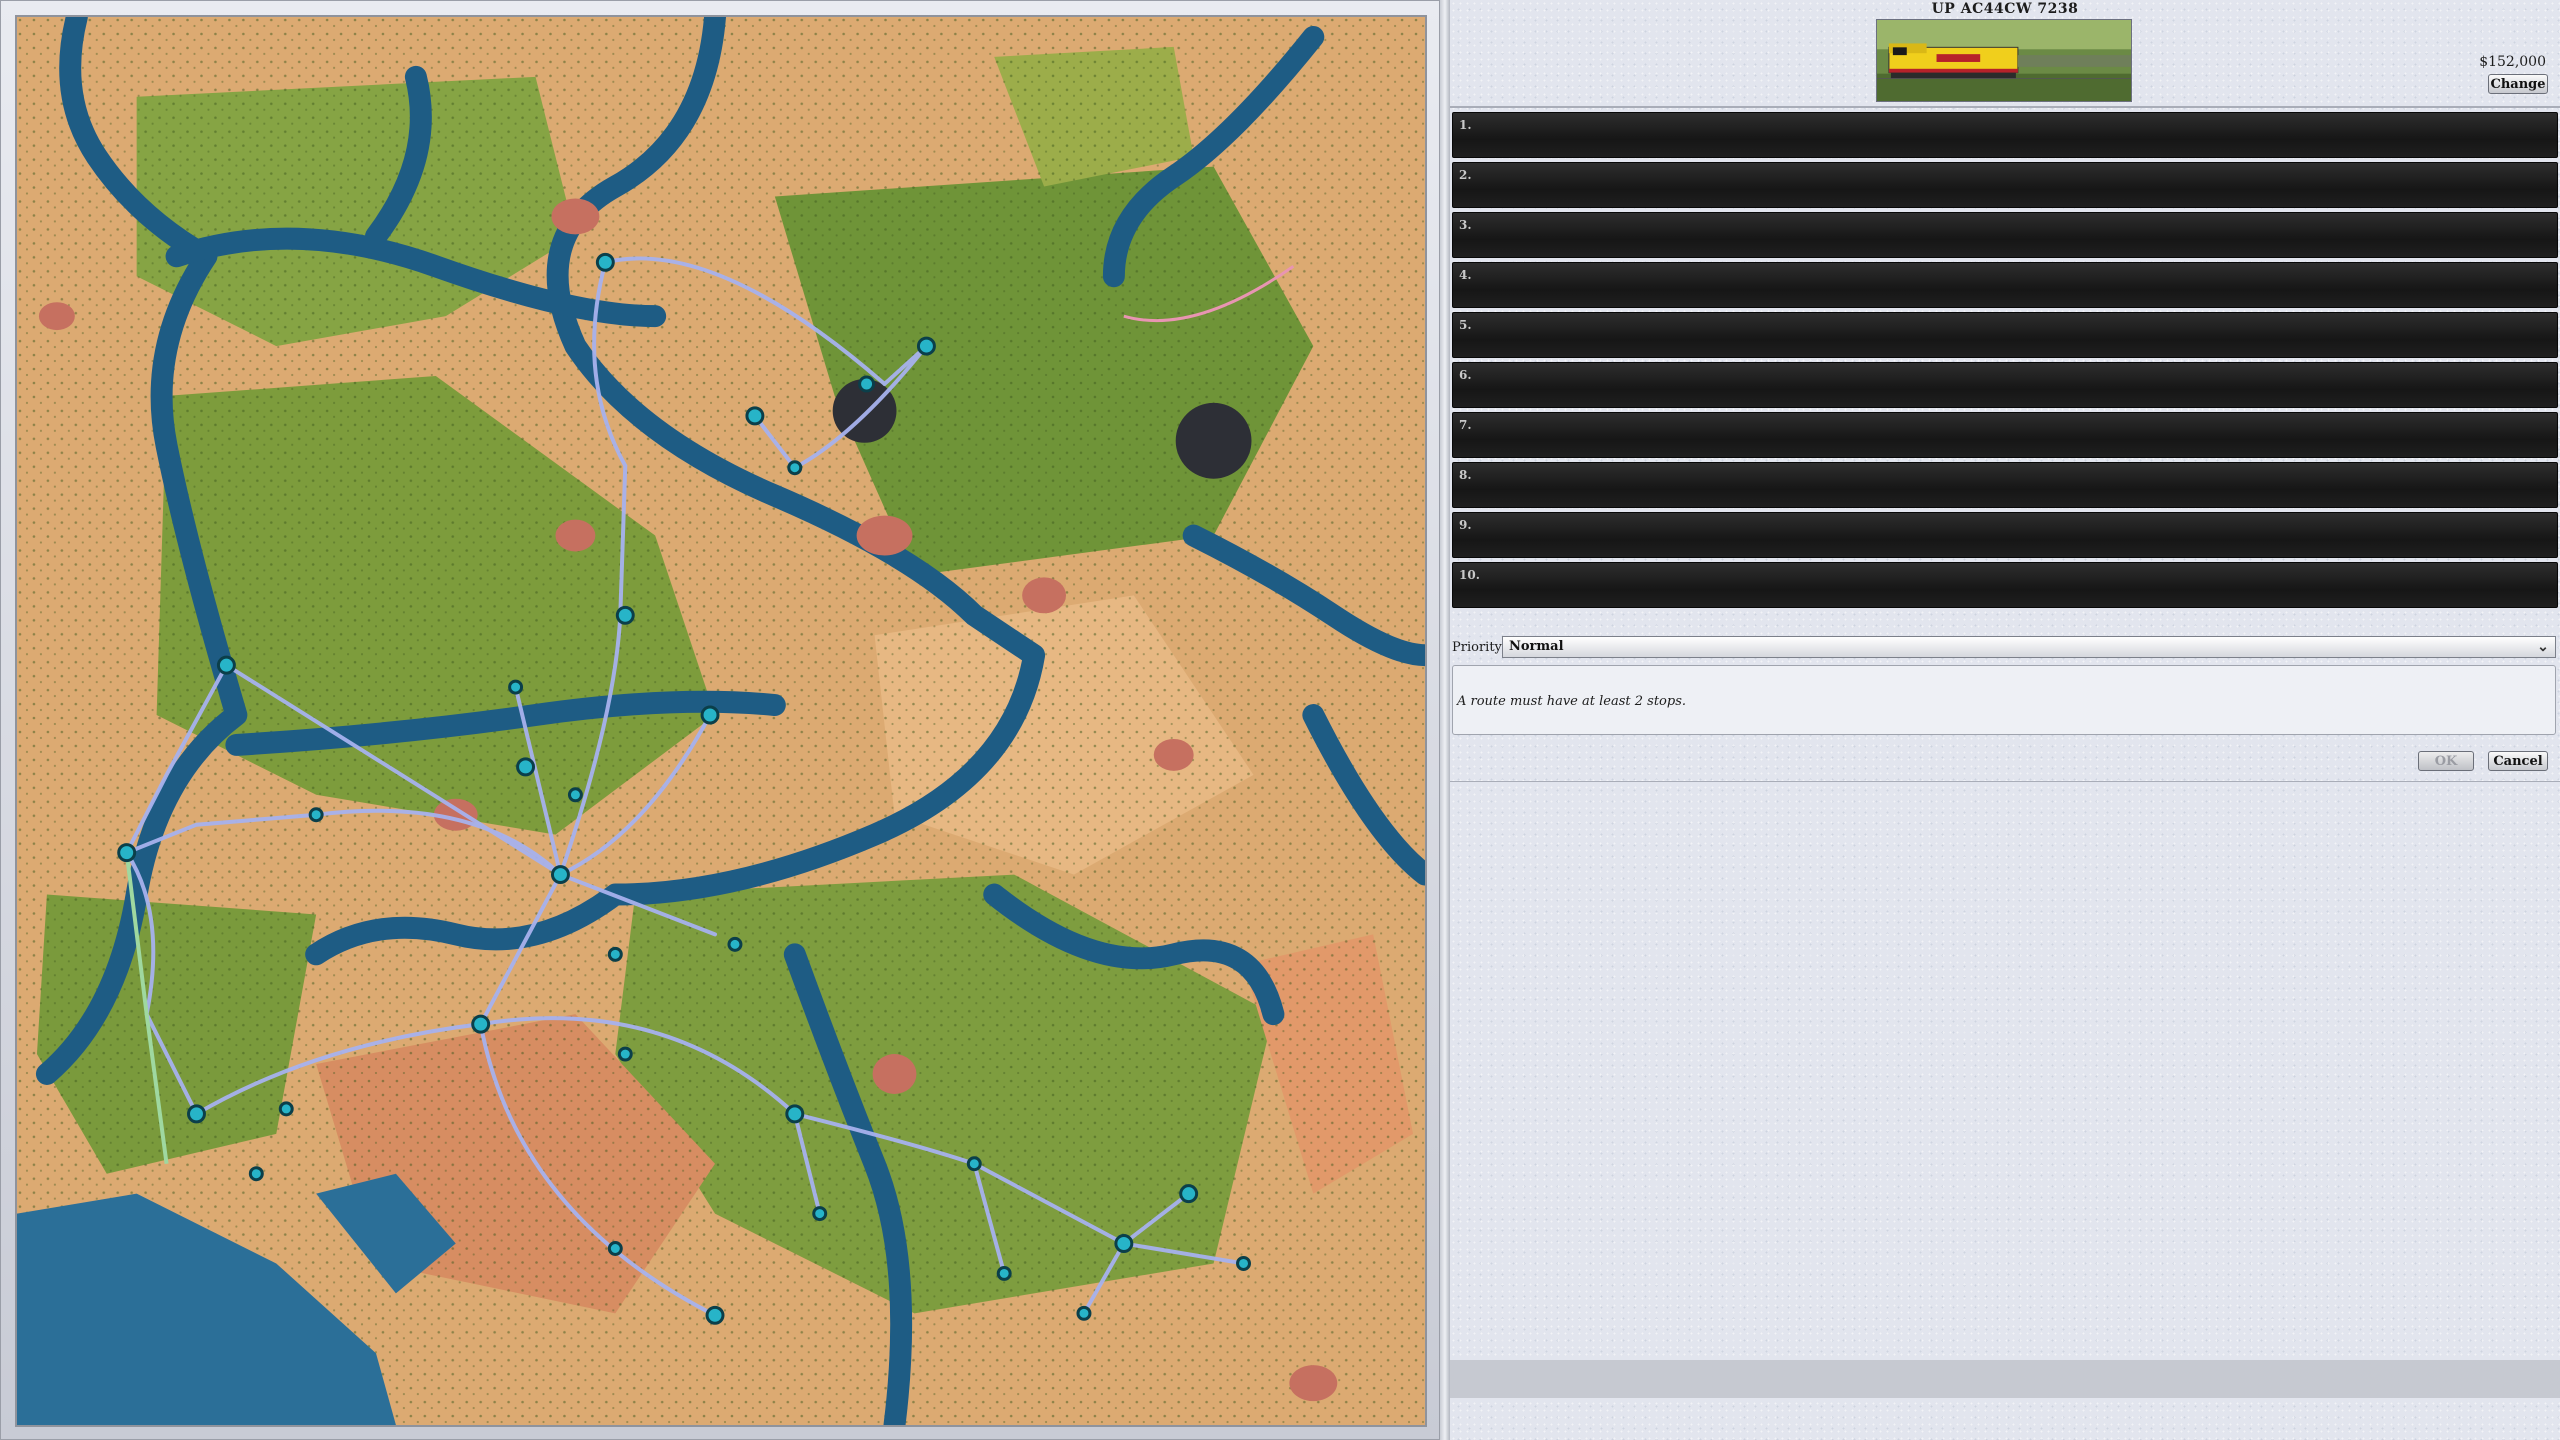 The height and width of the screenshot is (1440, 2560). Describe the element at coordinates (2005, 585) in the screenshot. I see `stop-slot: 10.` at that location.